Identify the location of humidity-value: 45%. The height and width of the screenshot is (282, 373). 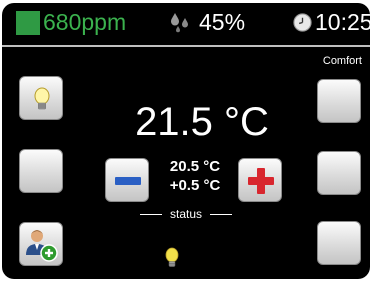
(222, 22).